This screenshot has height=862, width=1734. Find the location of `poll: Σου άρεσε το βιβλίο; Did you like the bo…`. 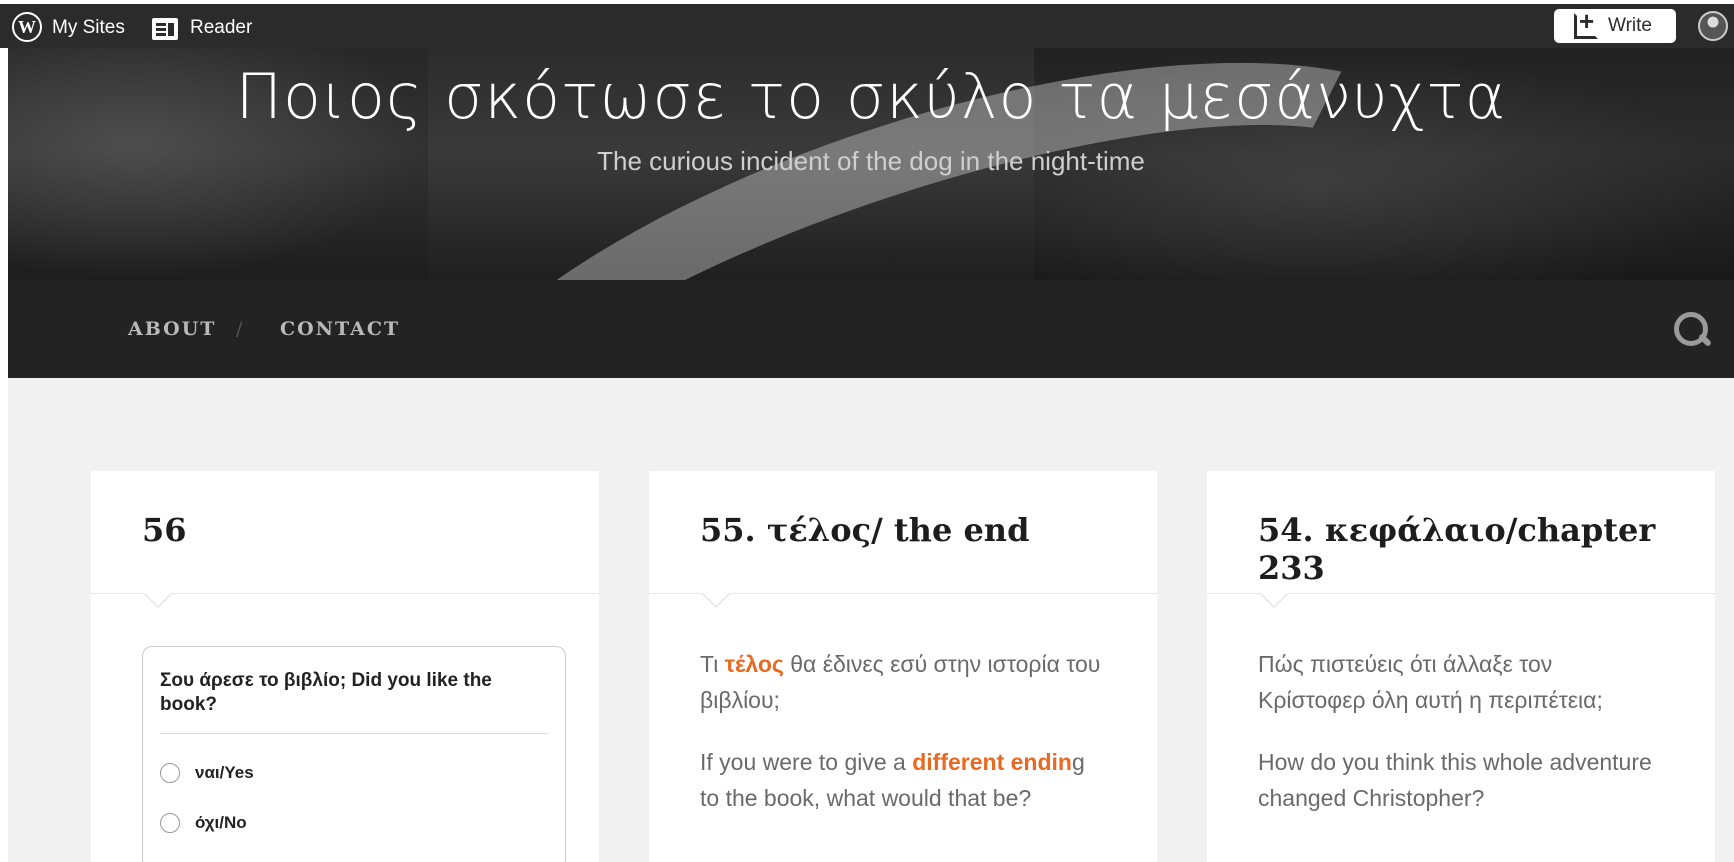

poll: Σου άρεσε το βιβλίο; Did you like the bo… is located at coordinates (354, 754).